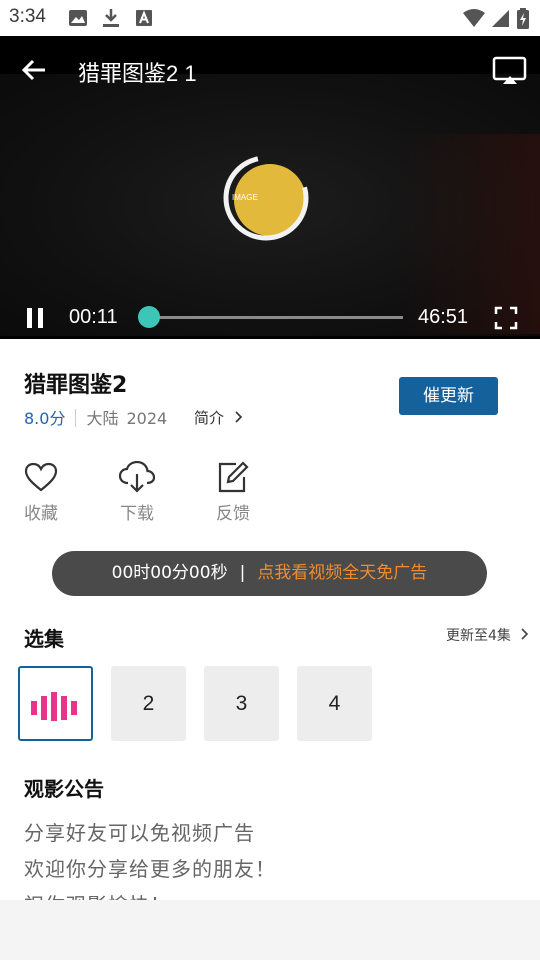 The height and width of the screenshot is (960, 540). What do you see at coordinates (506, 318) in the screenshot?
I see `fullscreen-icon` at bounding box center [506, 318].